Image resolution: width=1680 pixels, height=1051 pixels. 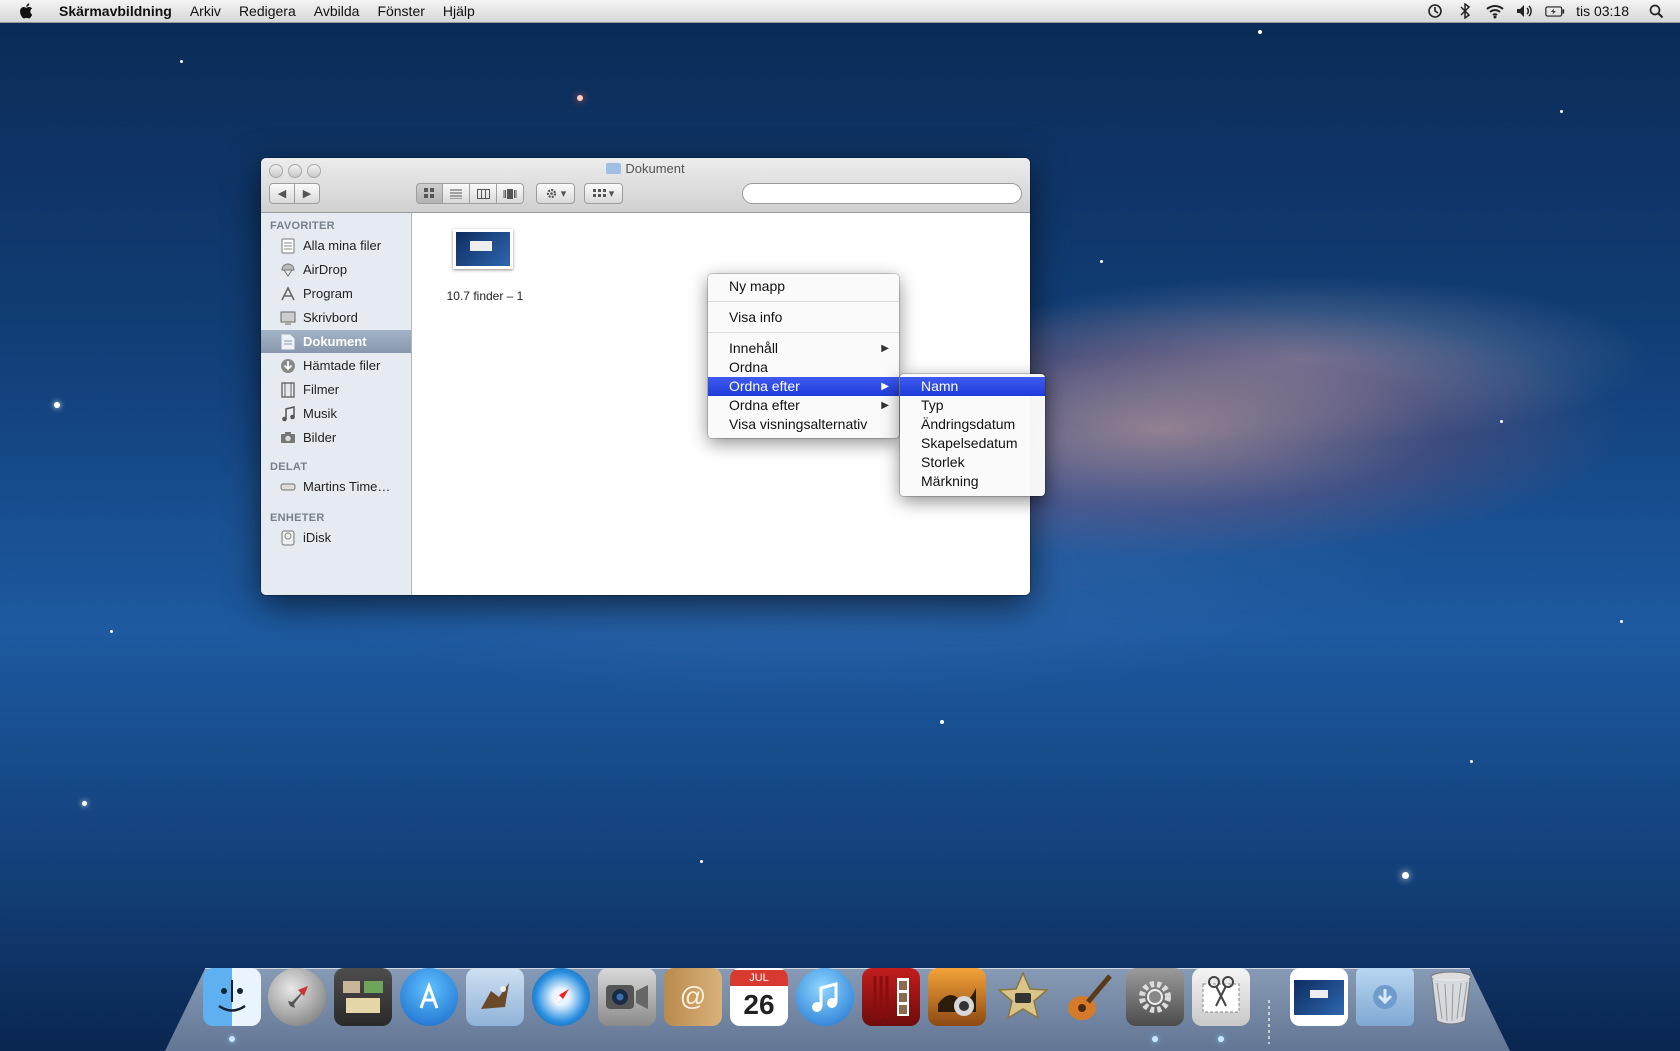 What do you see at coordinates (483, 193) in the screenshot?
I see `column-view-button` at bounding box center [483, 193].